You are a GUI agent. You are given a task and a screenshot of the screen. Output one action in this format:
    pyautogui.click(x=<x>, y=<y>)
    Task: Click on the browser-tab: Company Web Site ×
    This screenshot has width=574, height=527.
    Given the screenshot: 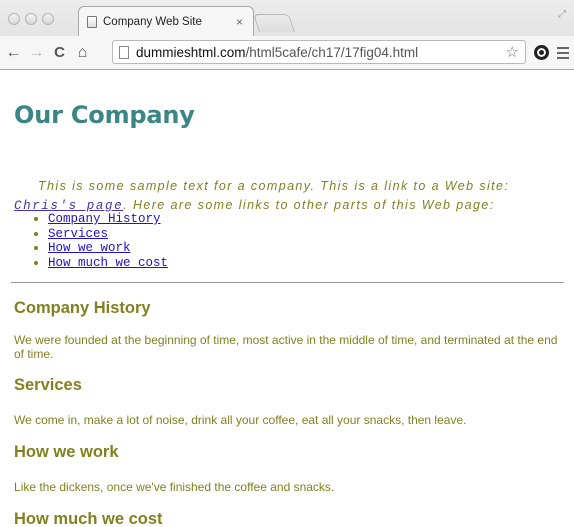 What is the action you would take?
    pyautogui.click(x=166, y=21)
    